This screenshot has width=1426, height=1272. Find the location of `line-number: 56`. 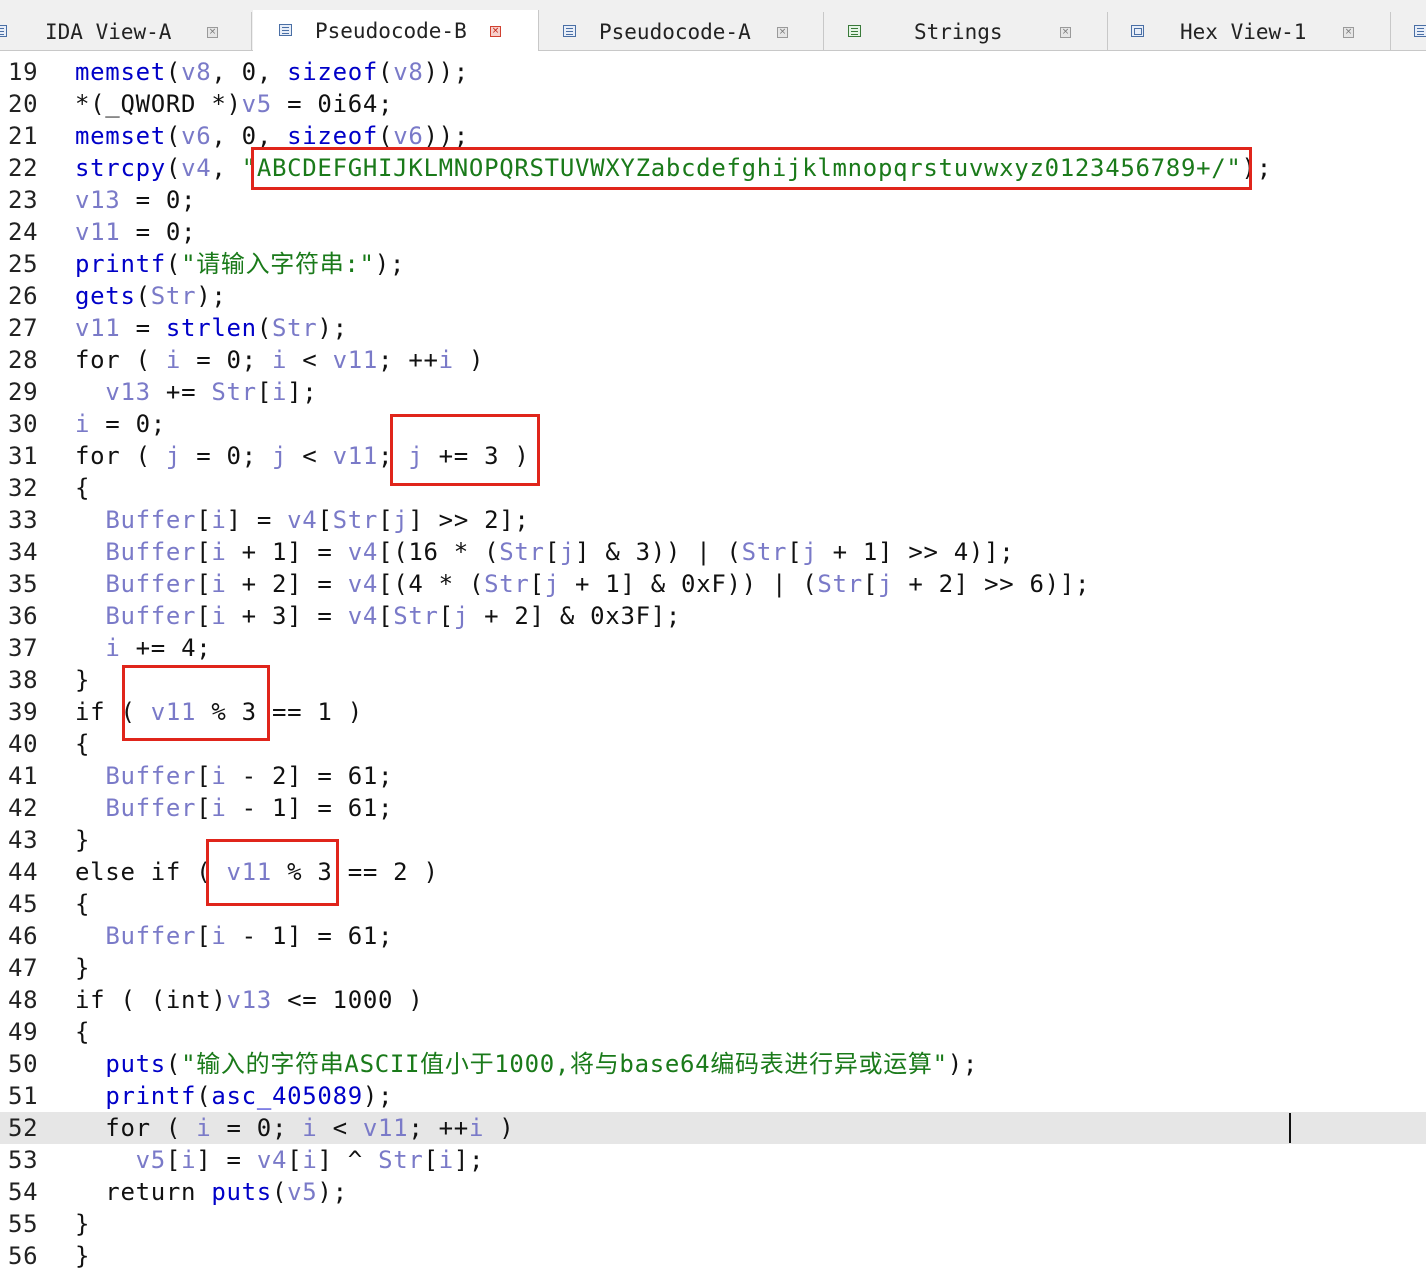

line-number: 56 is located at coordinates (23, 1256).